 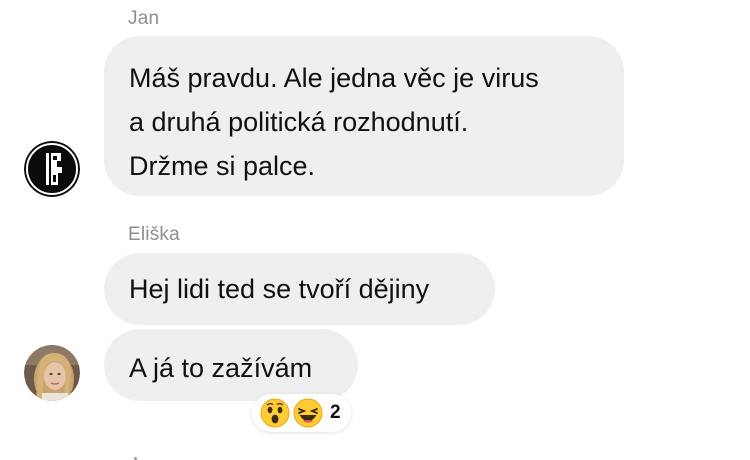 What do you see at coordinates (335, 412) in the screenshot?
I see `reaction-count: 2` at bounding box center [335, 412].